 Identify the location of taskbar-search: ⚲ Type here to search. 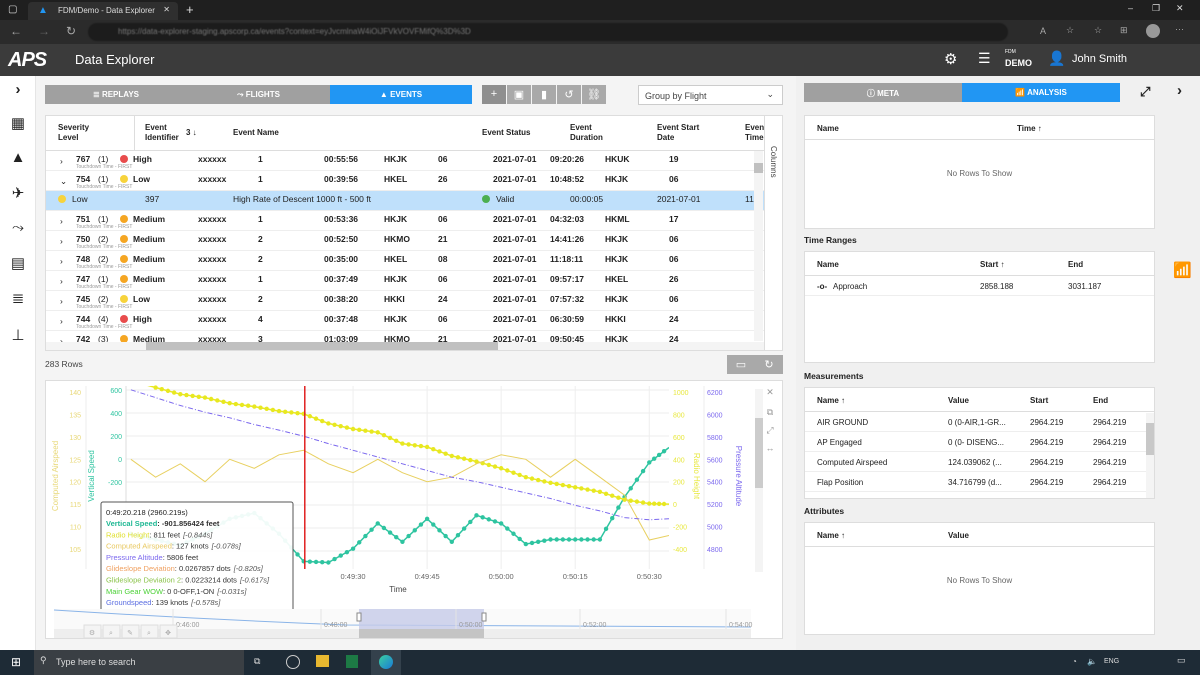
(139, 662).